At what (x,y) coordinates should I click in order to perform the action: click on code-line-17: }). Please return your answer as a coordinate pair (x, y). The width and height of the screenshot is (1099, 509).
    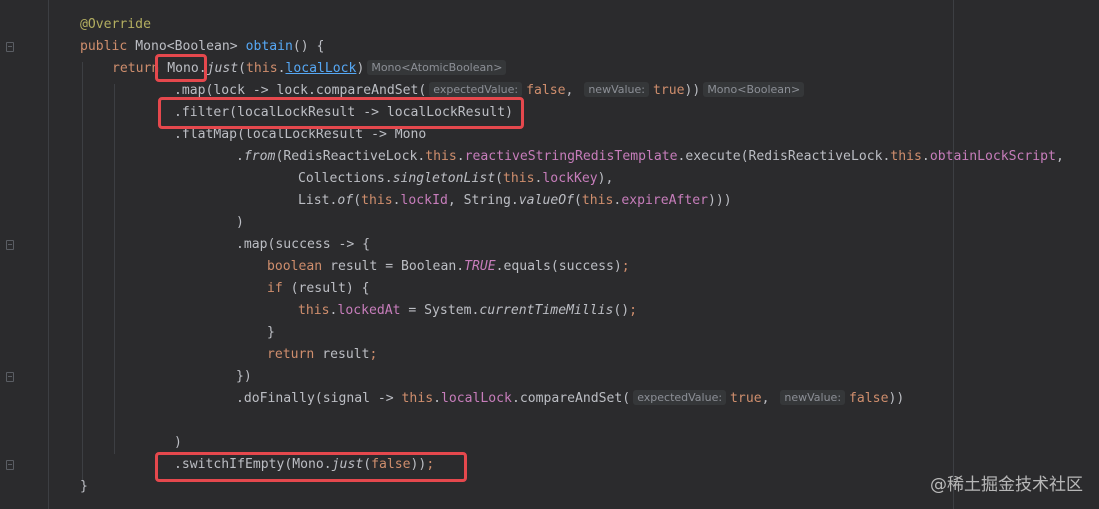
    Looking at the image, I should click on (244, 377).